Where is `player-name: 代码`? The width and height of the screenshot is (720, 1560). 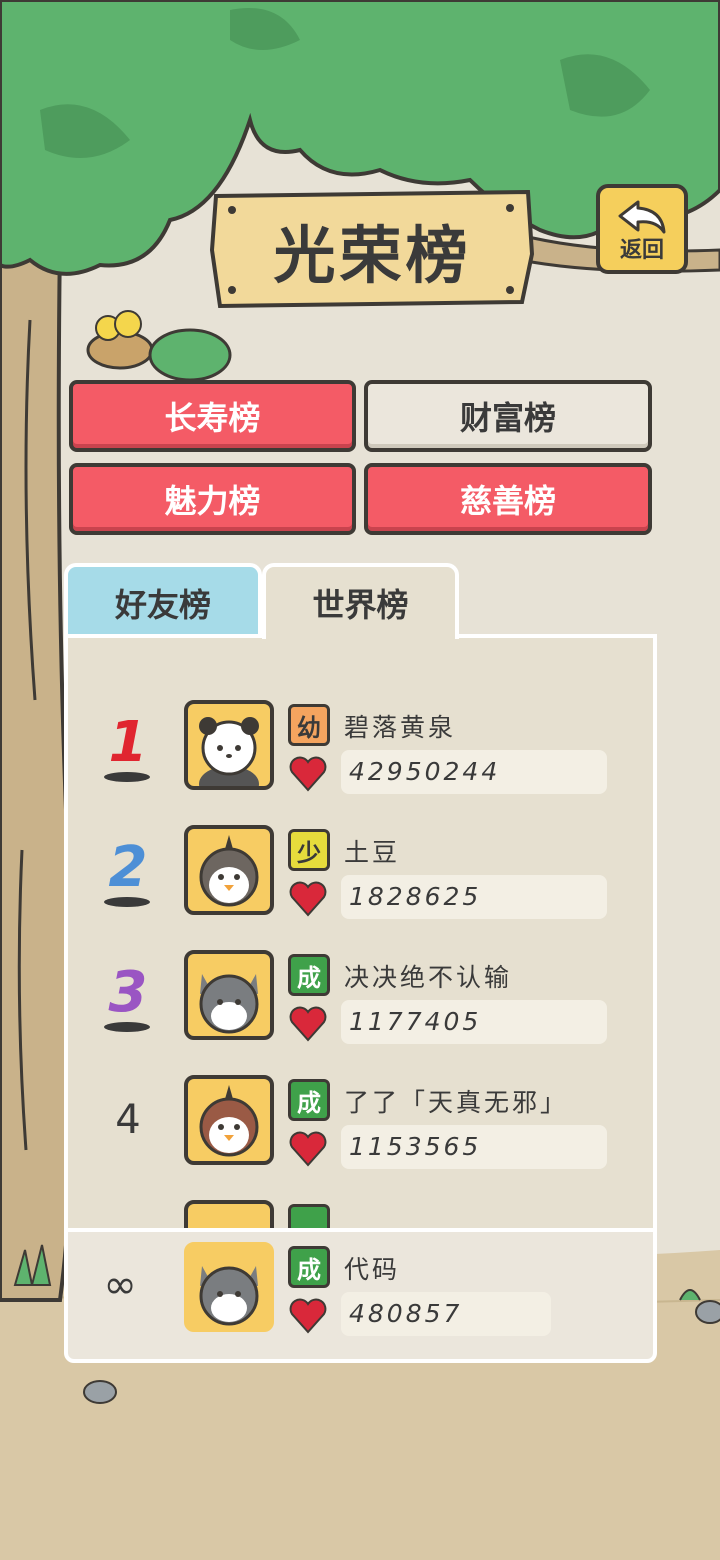
player-name: 代码 is located at coordinates (372, 1269).